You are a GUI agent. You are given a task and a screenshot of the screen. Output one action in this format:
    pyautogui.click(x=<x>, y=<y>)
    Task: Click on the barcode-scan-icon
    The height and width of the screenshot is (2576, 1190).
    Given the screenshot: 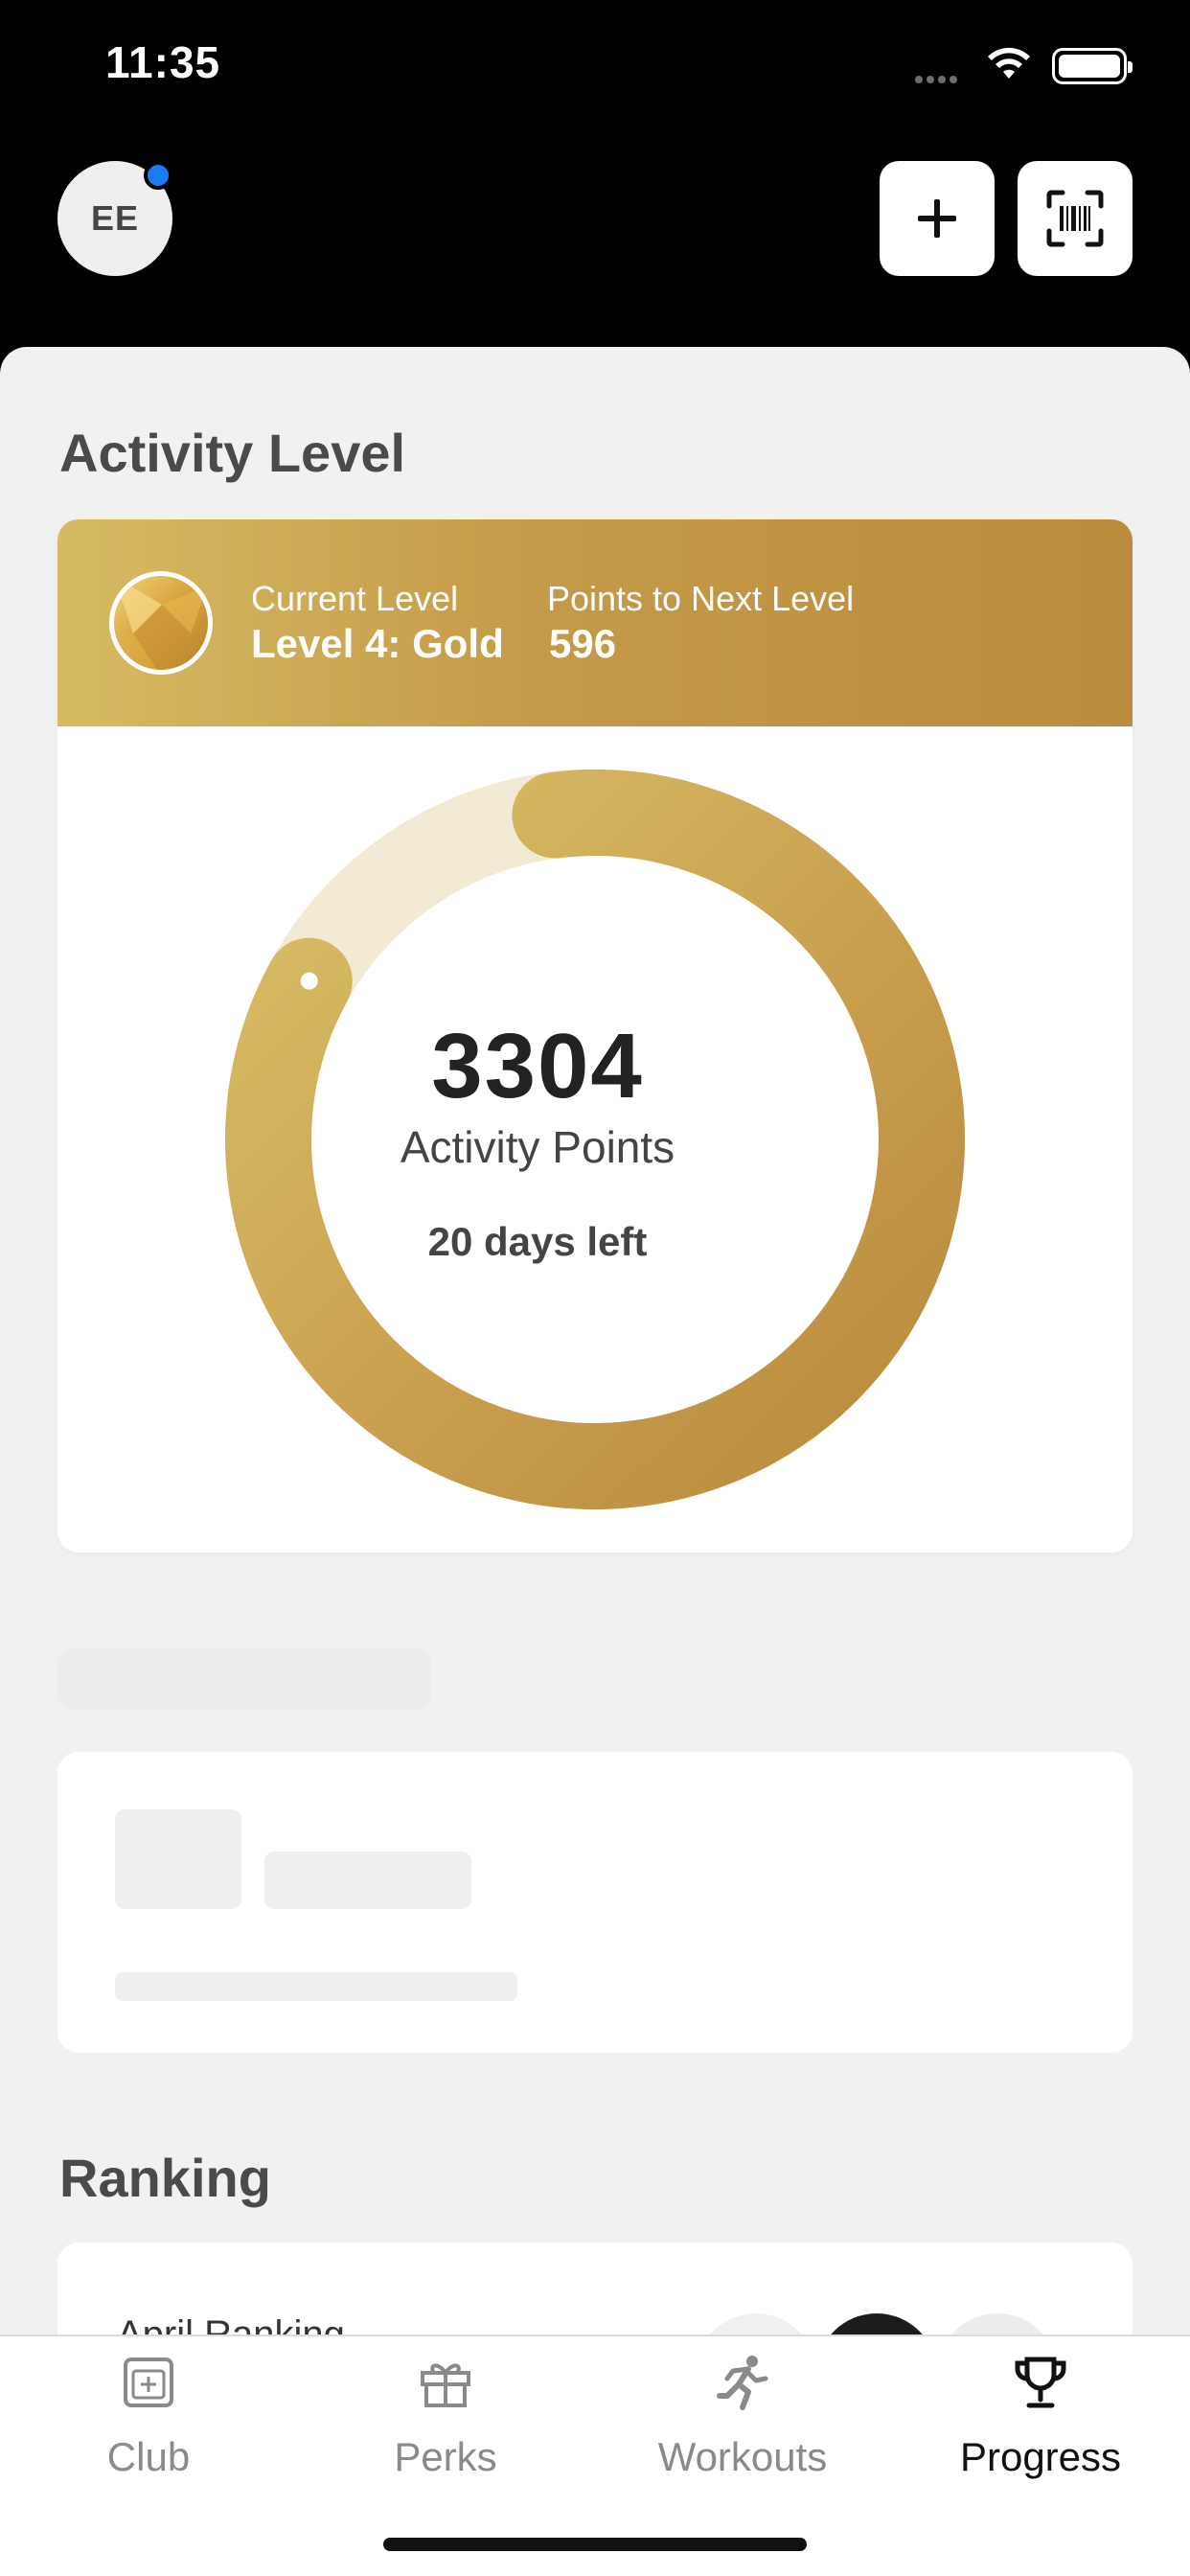 What is the action you would take?
    pyautogui.click(x=1075, y=218)
    